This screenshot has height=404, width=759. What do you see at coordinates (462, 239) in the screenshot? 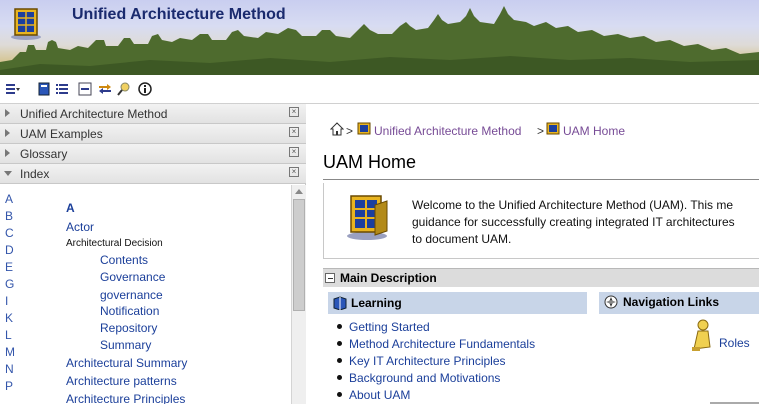
I see `intro-line: to document UAM.` at bounding box center [462, 239].